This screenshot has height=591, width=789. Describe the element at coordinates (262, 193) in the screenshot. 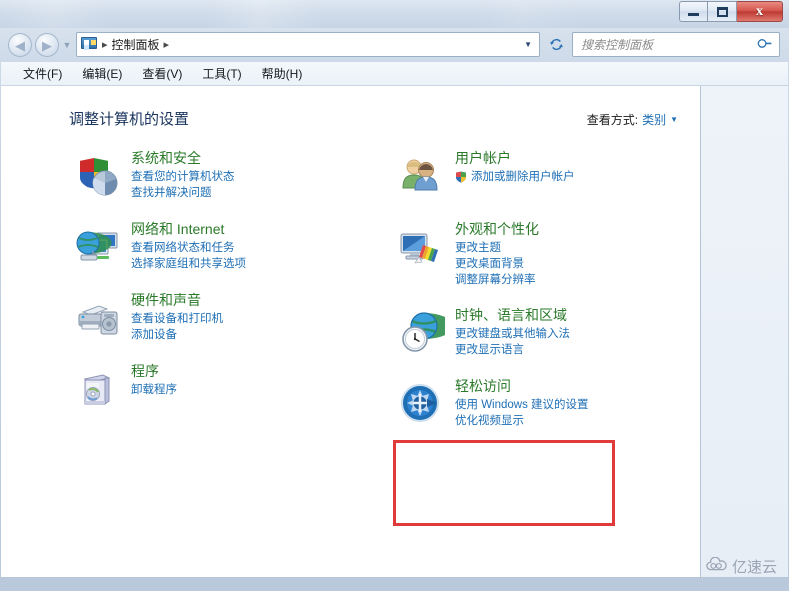

I see `category-link: 查找并解决问题` at that location.